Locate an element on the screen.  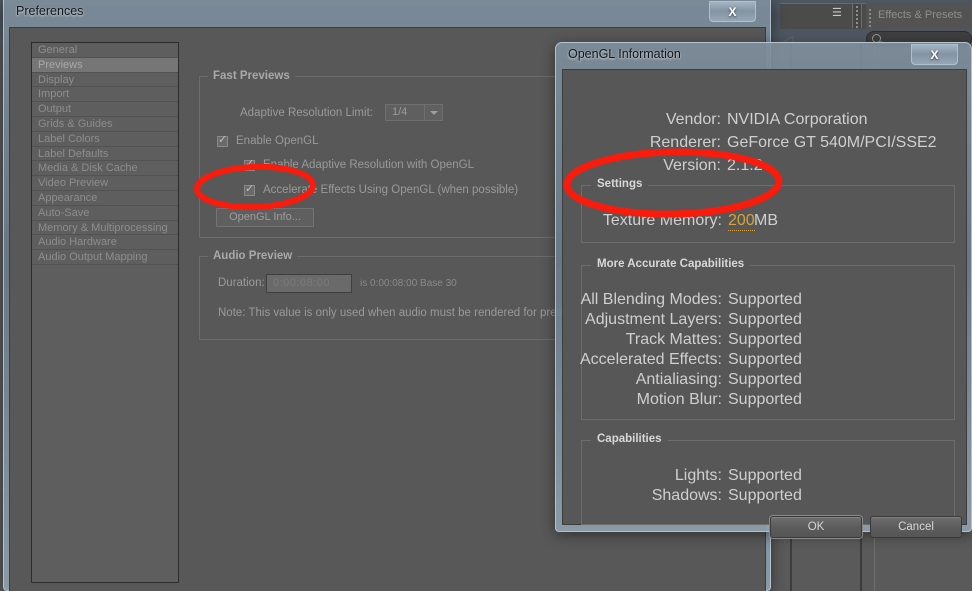
enable-adaptive-resolution-label: Enable Adaptive Resolution with OpenGL is located at coordinates (368, 165).